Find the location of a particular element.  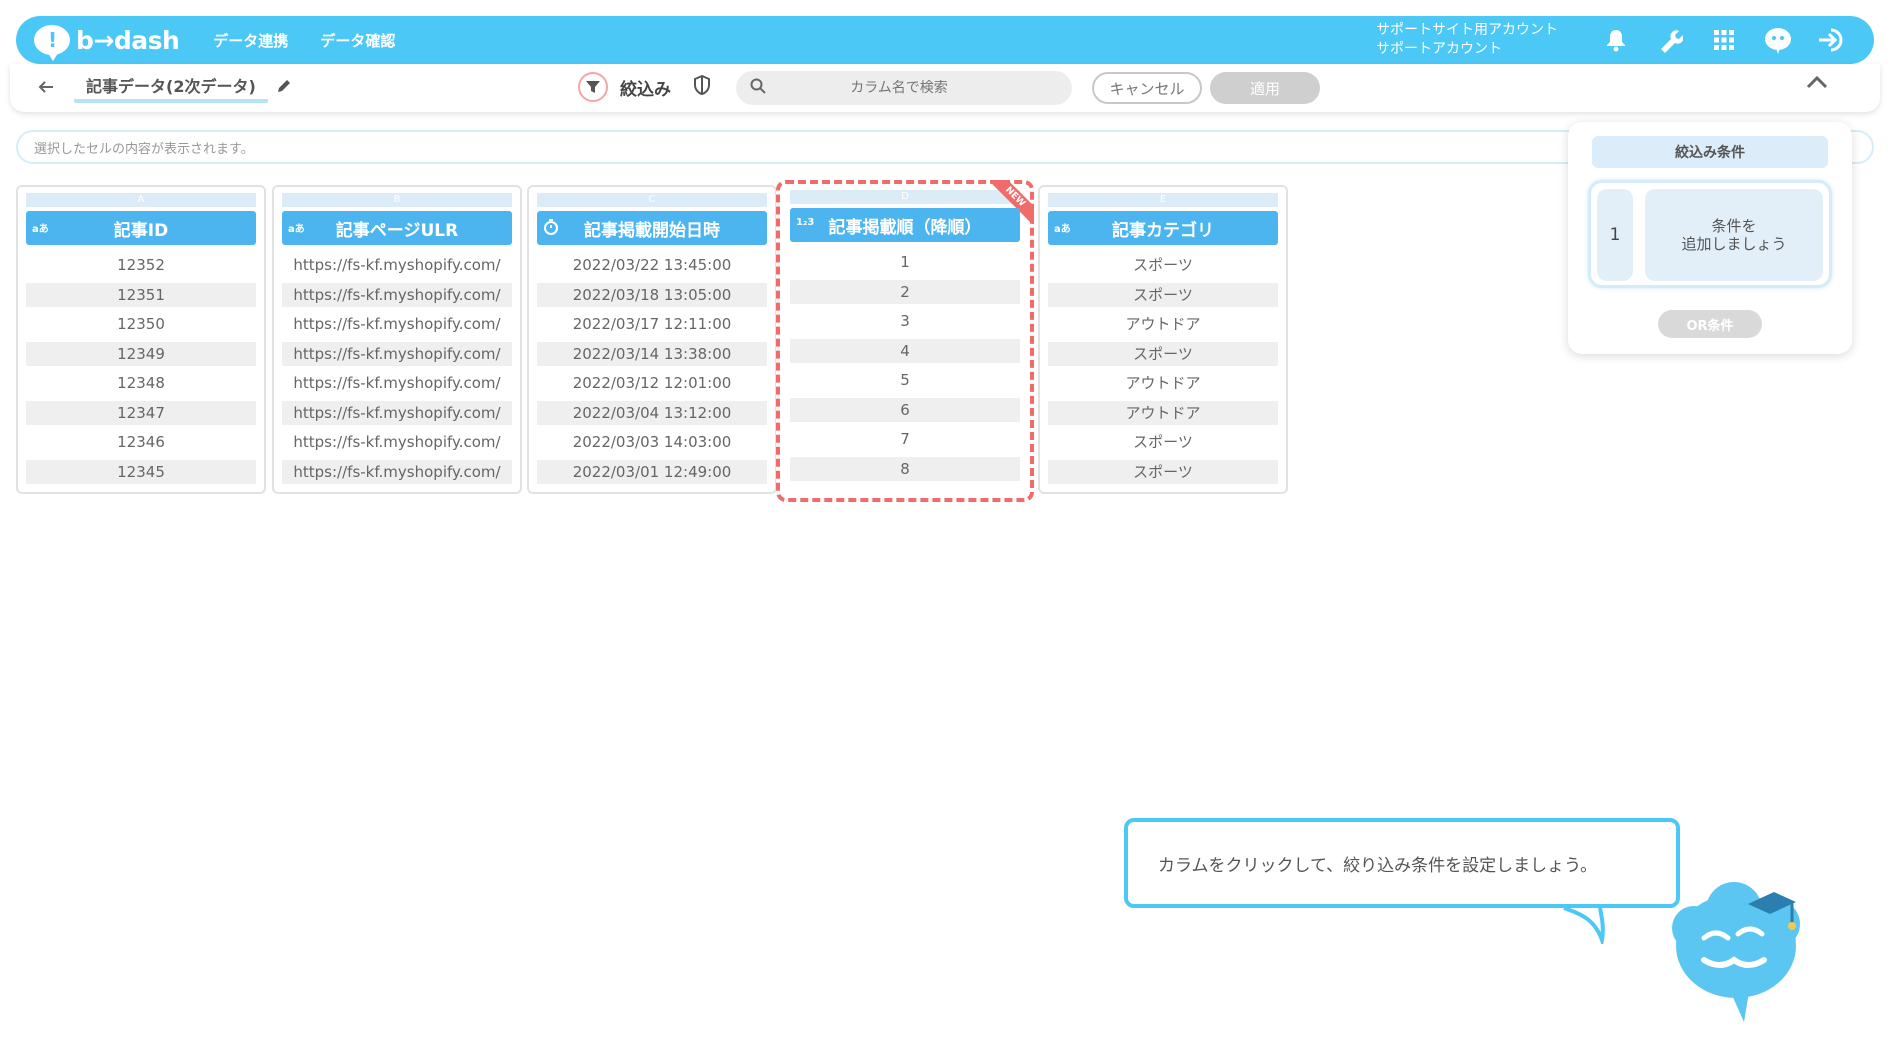

mascot-help-icon is located at coordinates (1778, 40).